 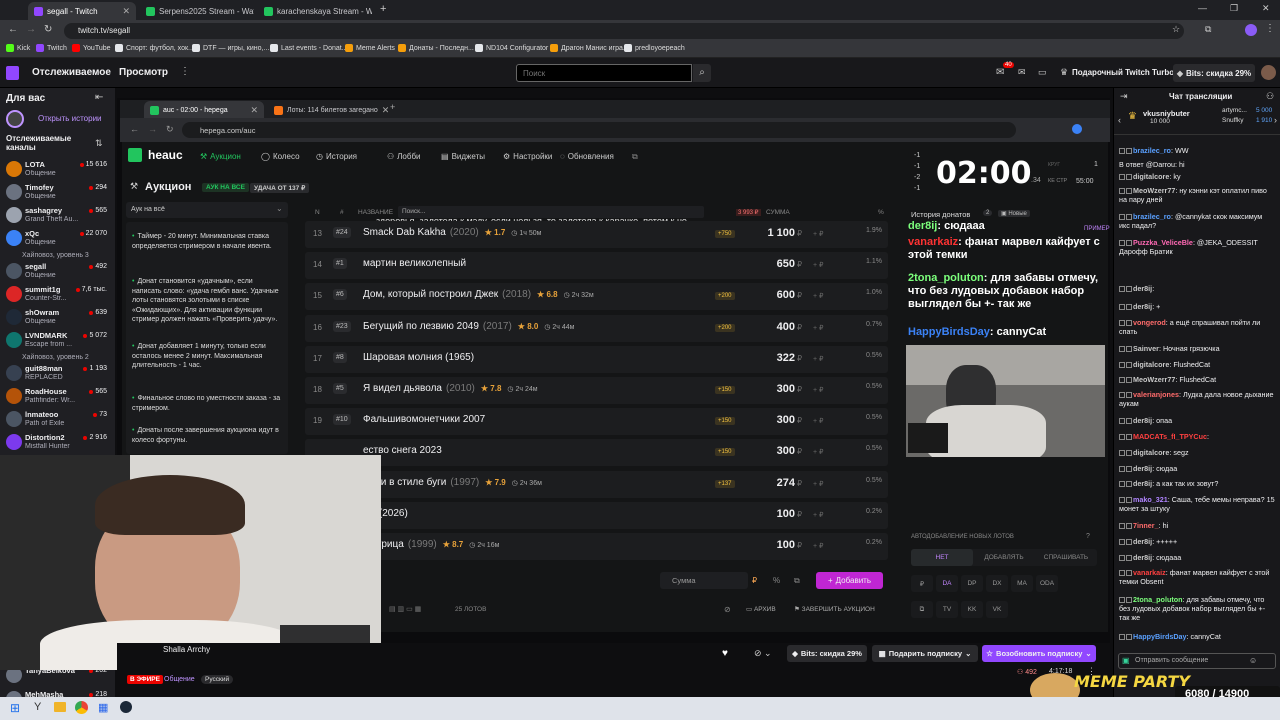 What do you see at coordinates (37, 707) in the screenshot?
I see `yandex-icon: Y` at bounding box center [37, 707].